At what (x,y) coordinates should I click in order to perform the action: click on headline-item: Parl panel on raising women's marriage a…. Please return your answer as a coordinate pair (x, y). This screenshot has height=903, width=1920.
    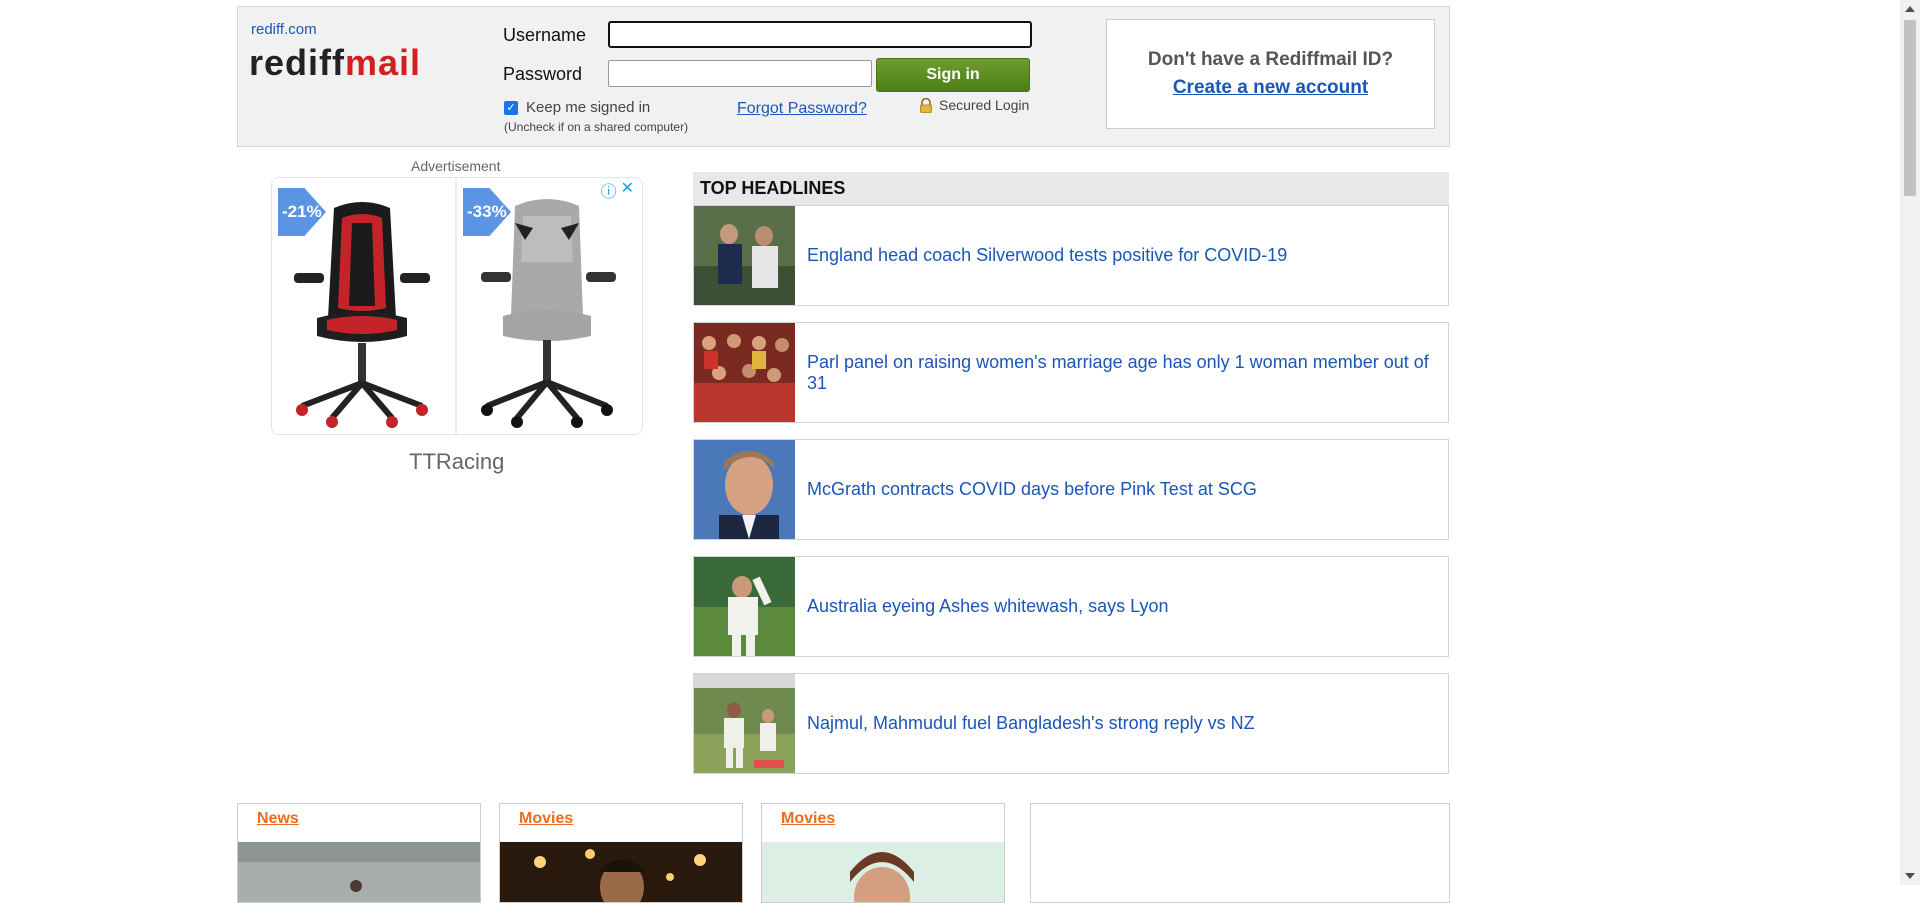
    Looking at the image, I should click on (1071, 372).